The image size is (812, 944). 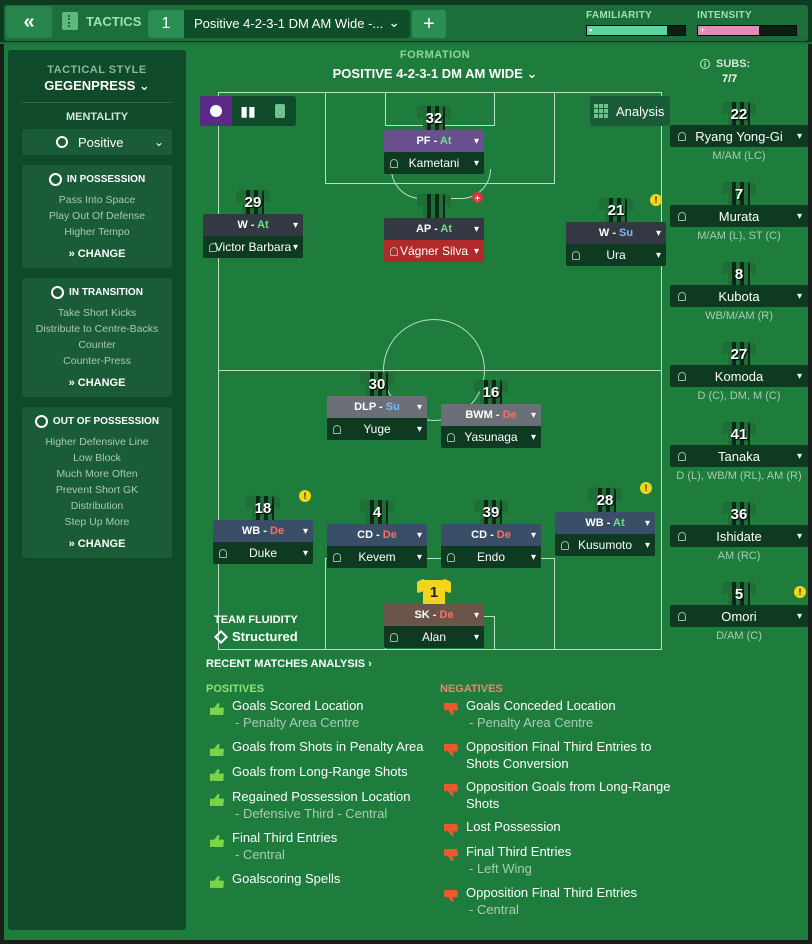 I want to click on analysis-text: Goals Conceded Location, so click(x=541, y=705).